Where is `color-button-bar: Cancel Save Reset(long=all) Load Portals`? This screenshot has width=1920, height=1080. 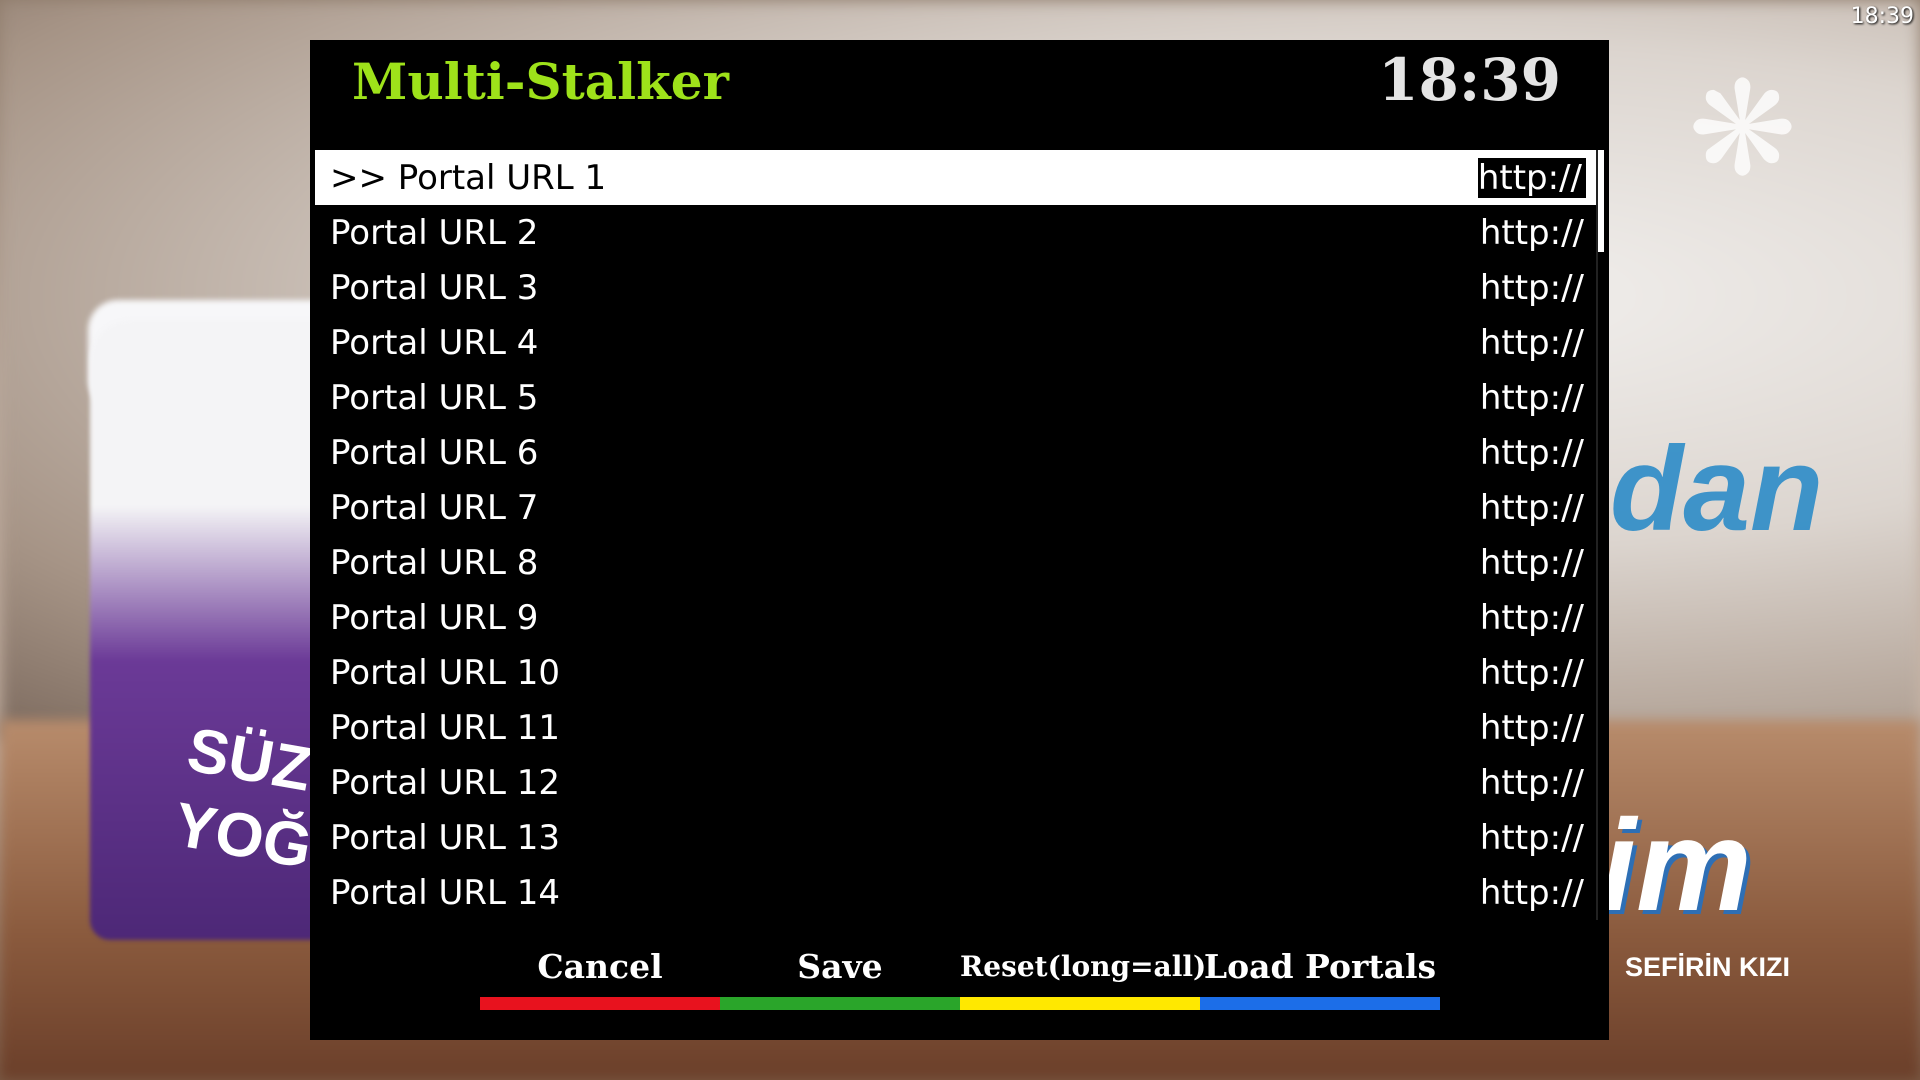
color-button-bar: Cancel Save Reset(long=all) Load Portals is located at coordinates (960, 980).